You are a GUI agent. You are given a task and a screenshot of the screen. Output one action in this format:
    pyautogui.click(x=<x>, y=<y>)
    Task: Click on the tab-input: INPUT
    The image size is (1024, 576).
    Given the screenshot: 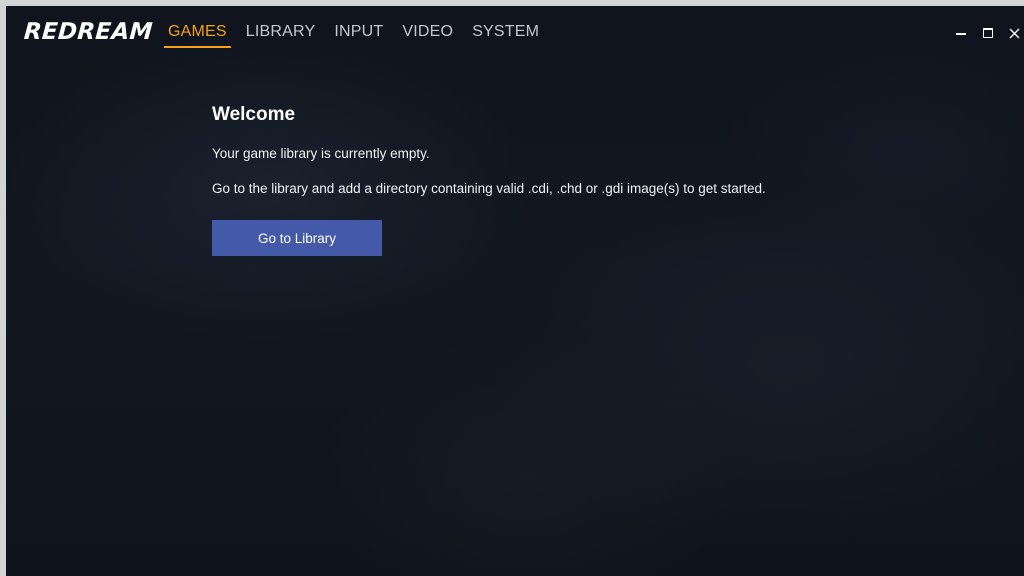 What is the action you would take?
    pyautogui.click(x=358, y=35)
    